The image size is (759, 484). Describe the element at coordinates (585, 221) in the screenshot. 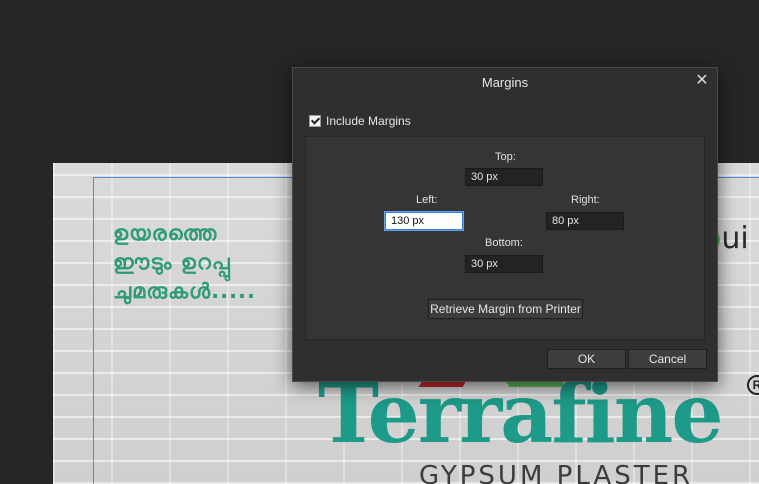

I see `right-margin-input` at that location.